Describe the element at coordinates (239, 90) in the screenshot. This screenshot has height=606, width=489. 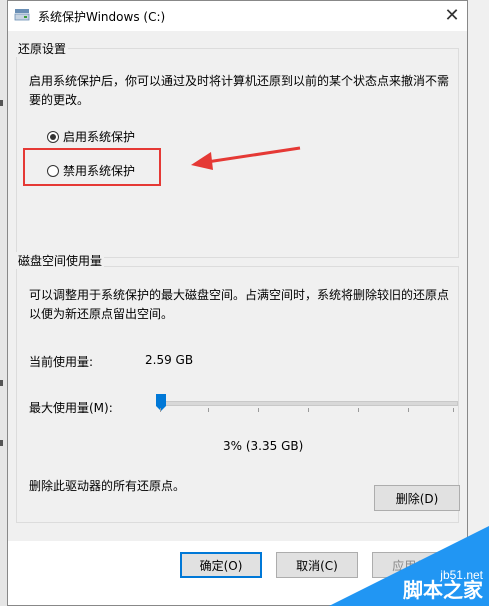
I see `restore-settings-description: 启用系统保护后，你可以通过及时将计算机还原到以前的某个状态点来撤消不需要的更改。` at that location.